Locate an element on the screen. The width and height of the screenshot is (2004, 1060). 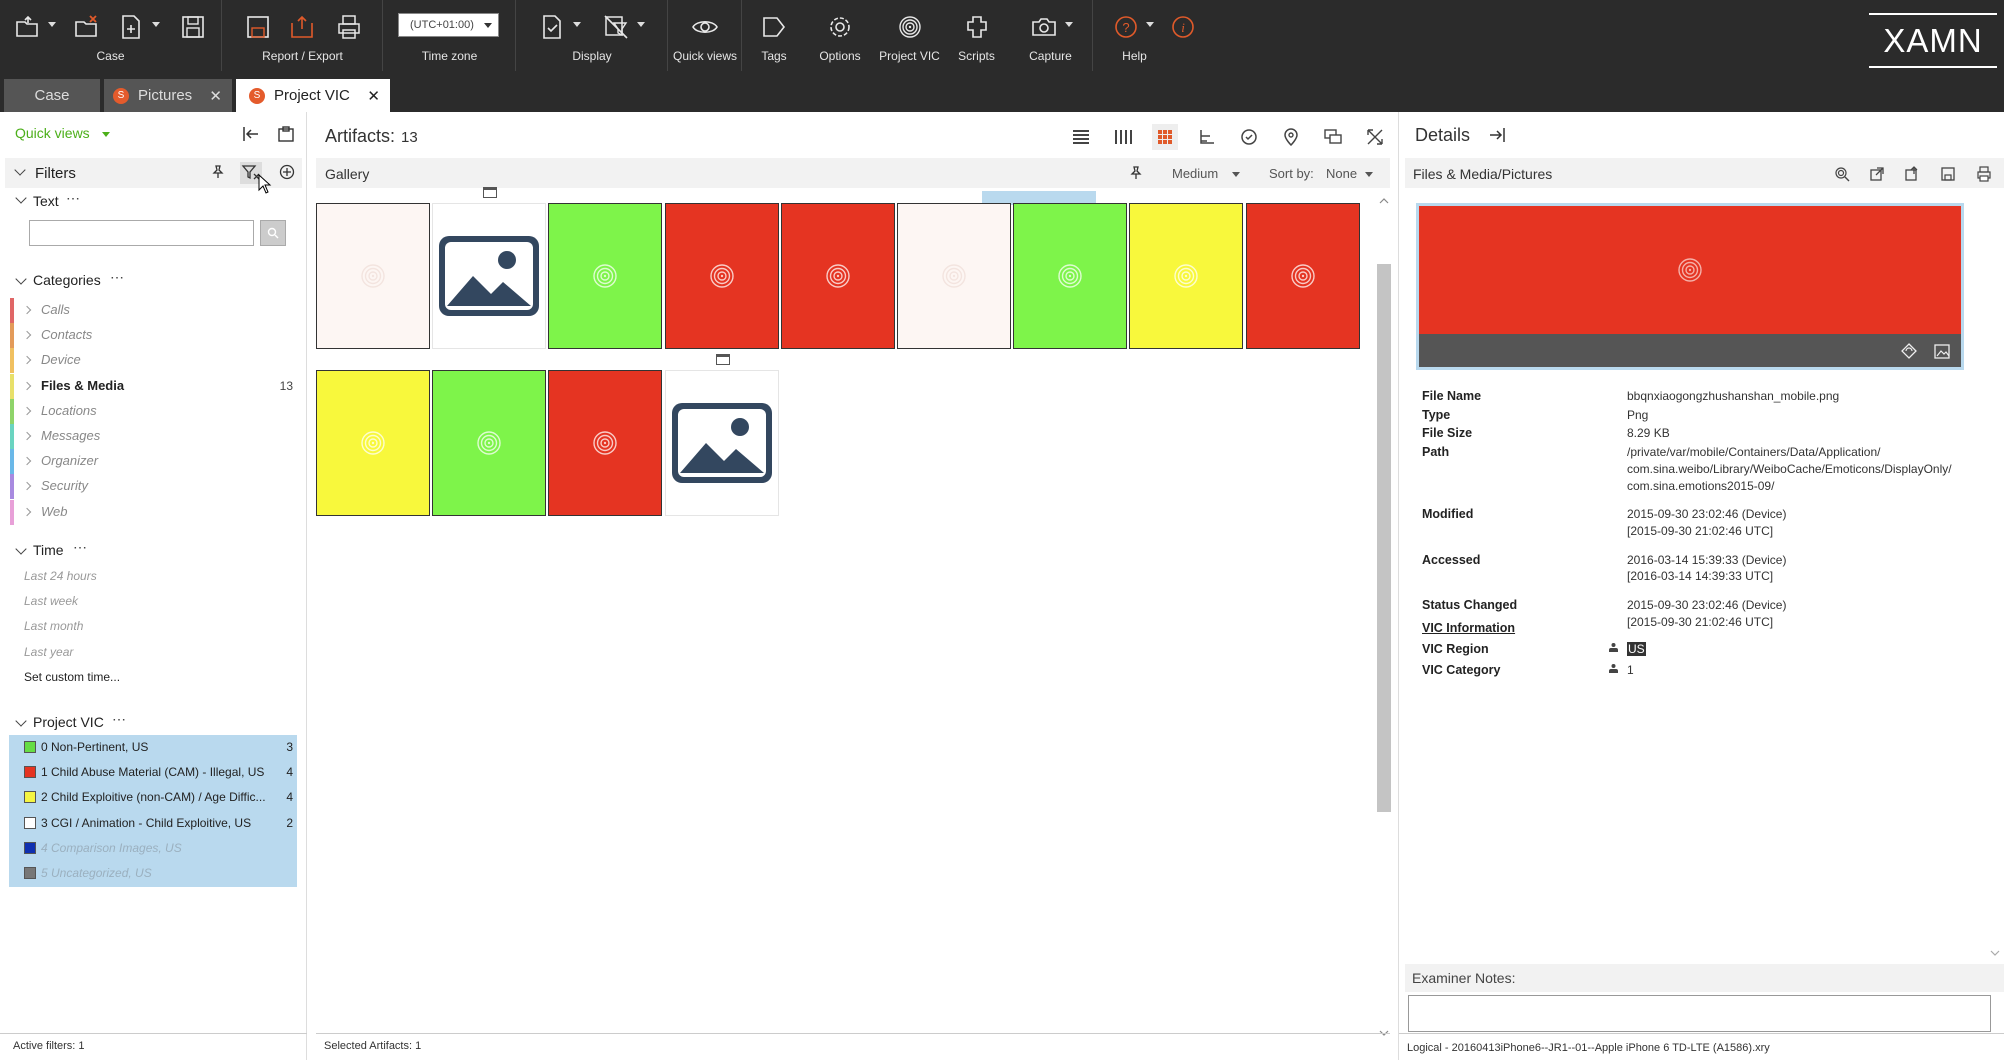
vic-filter-item: 4 Comparison Images, US is located at coordinates (153, 848).